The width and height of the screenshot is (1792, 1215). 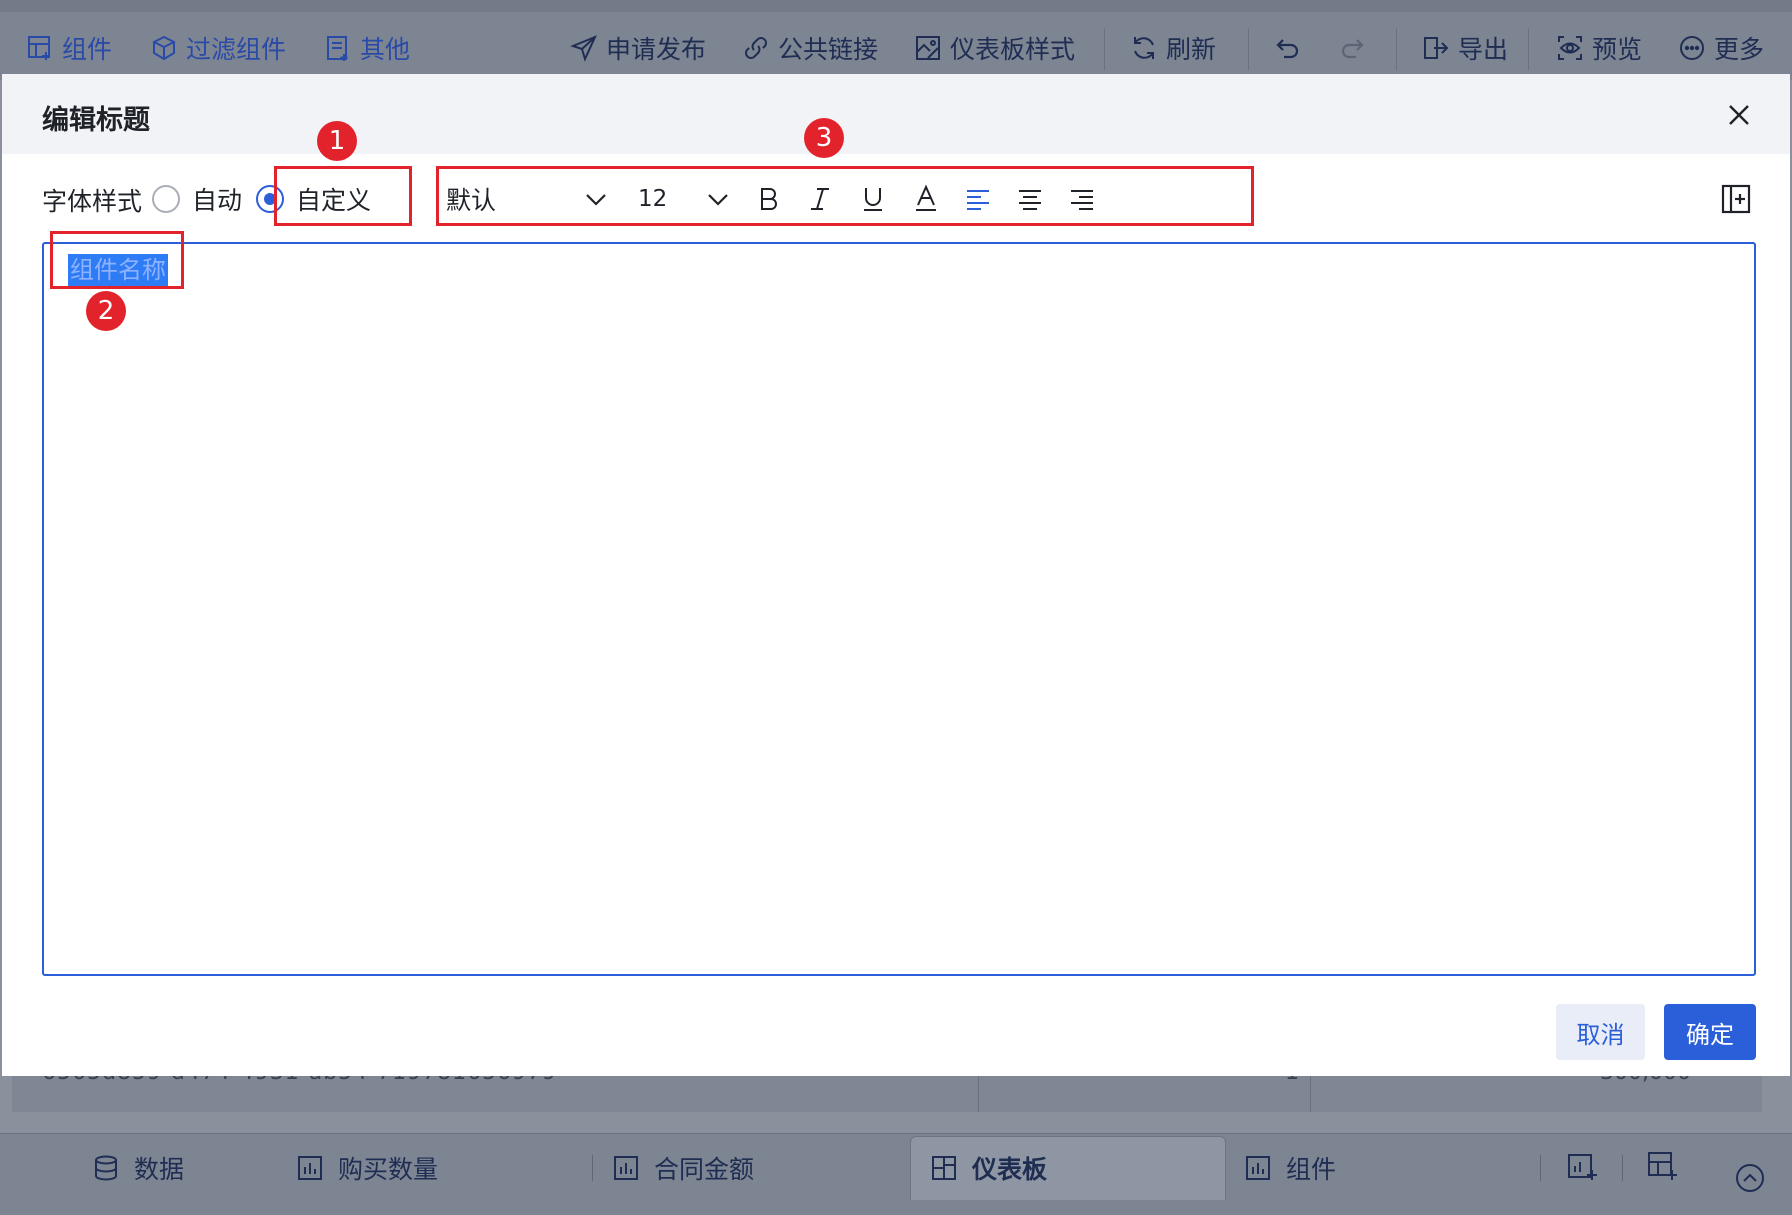 What do you see at coordinates (166, 199) in the screenshot?
I see `radio-auto-circle` at bounding box center [166, 199].